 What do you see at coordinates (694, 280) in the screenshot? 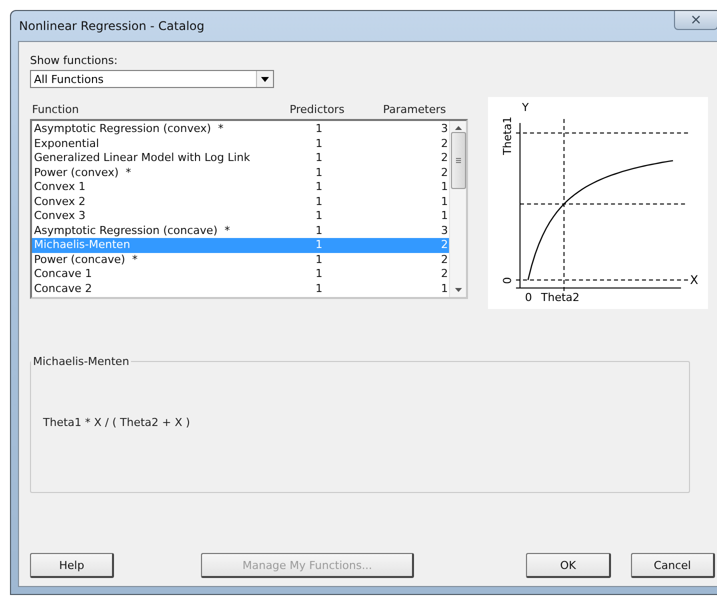
I see `axis-label: X` at bounding box center [694, 280].